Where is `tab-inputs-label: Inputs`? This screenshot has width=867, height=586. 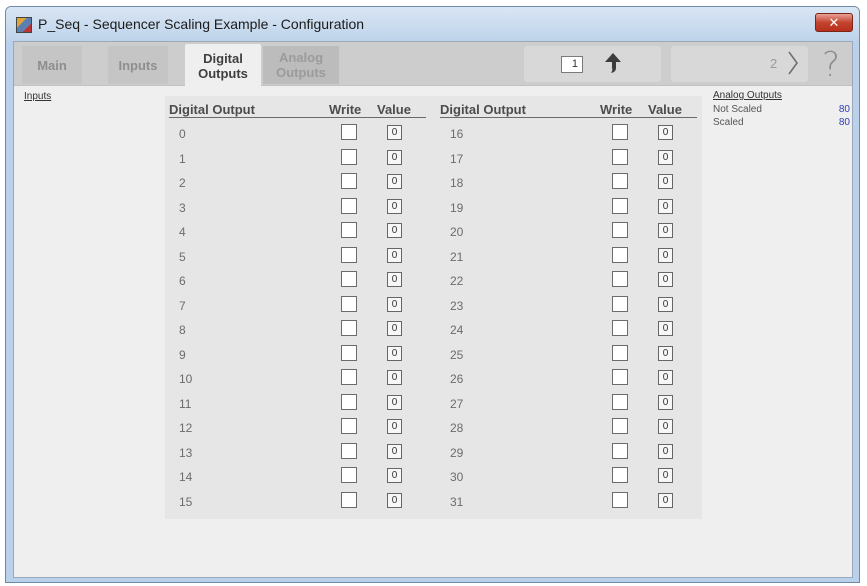 tab-inputs-label: Inputs is located at coordinates (138, 65).